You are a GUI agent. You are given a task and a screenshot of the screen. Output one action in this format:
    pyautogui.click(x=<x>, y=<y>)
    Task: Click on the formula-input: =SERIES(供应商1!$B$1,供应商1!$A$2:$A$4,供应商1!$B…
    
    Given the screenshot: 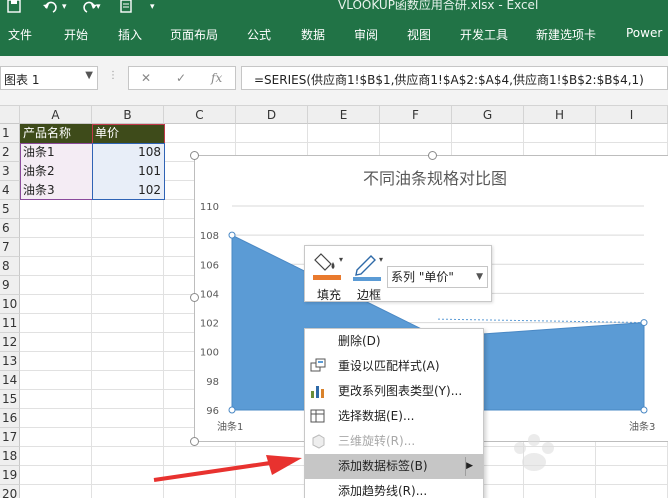 What is the action you would take?
    pyautogui.click(x=454, y=78)
    